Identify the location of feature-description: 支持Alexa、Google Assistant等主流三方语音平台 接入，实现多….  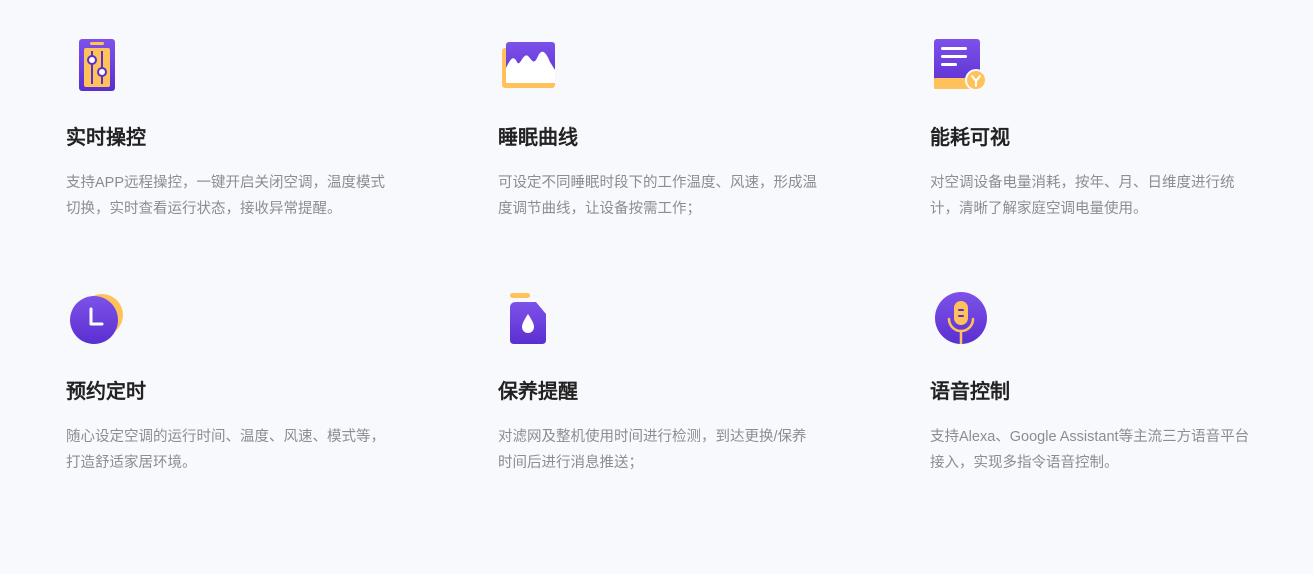
(1090, 450).